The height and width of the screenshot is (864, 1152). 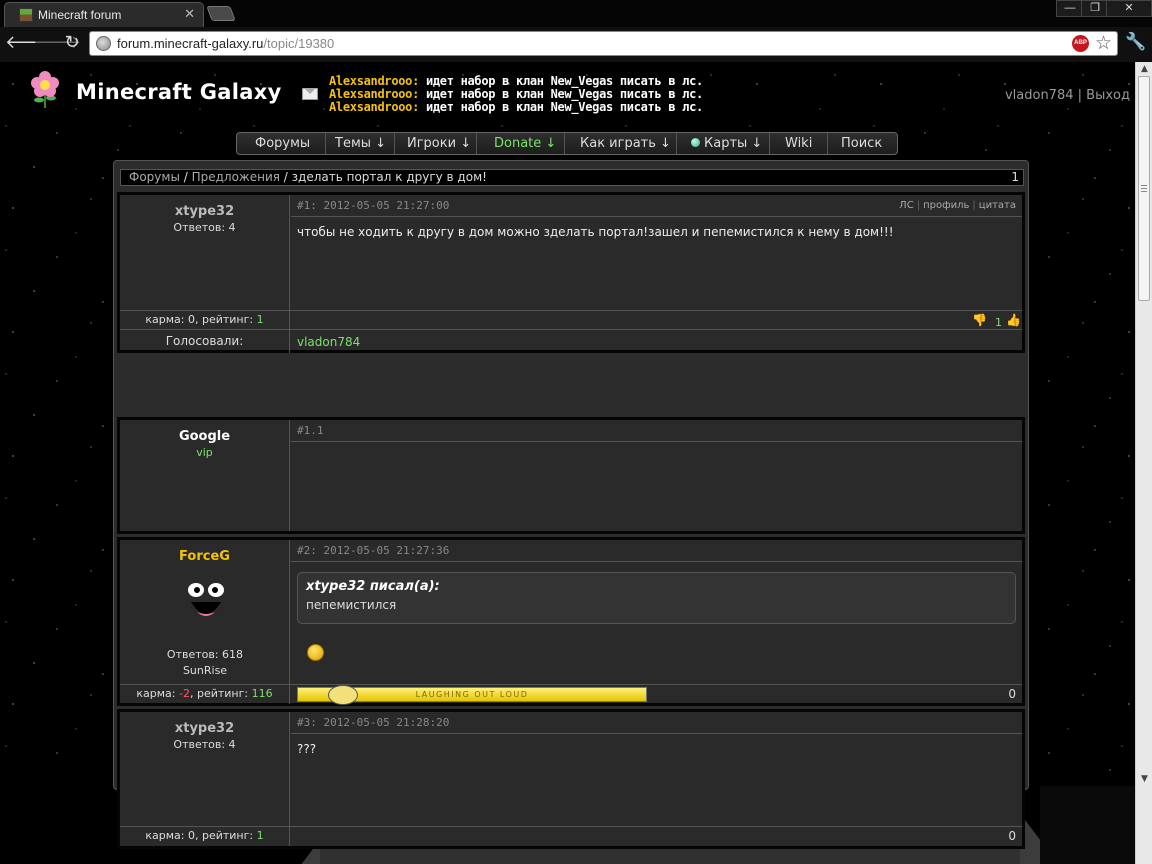 I want to click on quote-text: пепемистился, so click(x=351, y=605).